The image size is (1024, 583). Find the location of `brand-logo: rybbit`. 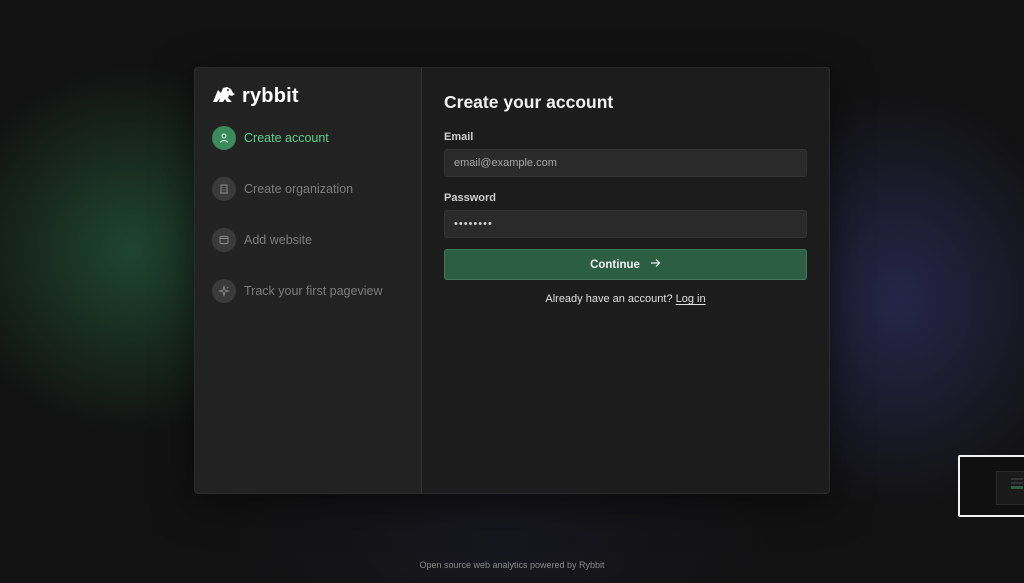

brand-logo: rybbit is located at coordinates (316, 96).